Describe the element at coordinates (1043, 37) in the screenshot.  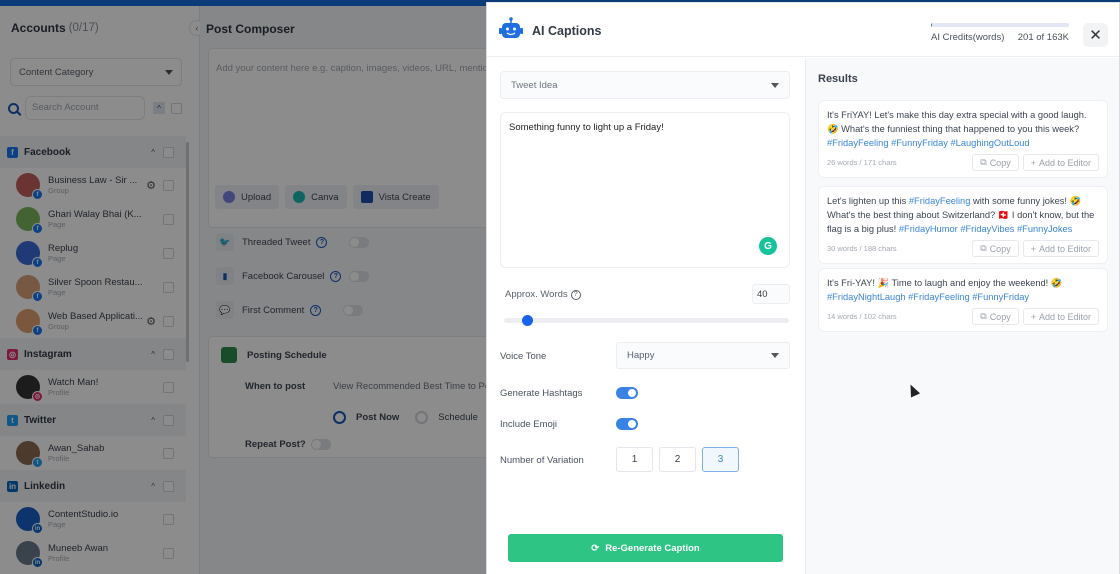
I see `credits-value: 201 of 163K` at that location.